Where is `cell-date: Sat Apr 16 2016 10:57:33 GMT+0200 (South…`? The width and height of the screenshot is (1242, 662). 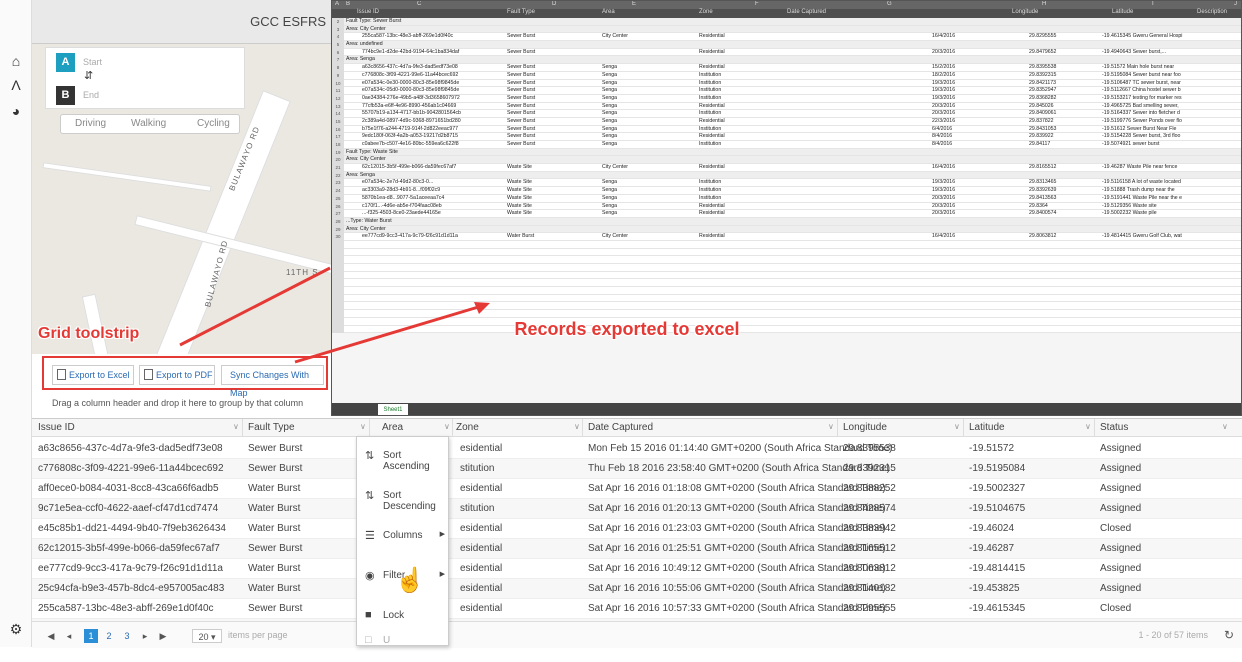
cell-date: Sat Apr 16 2016 10:57:33 GMT+0200 (South… is located at coordinates (737, 608).